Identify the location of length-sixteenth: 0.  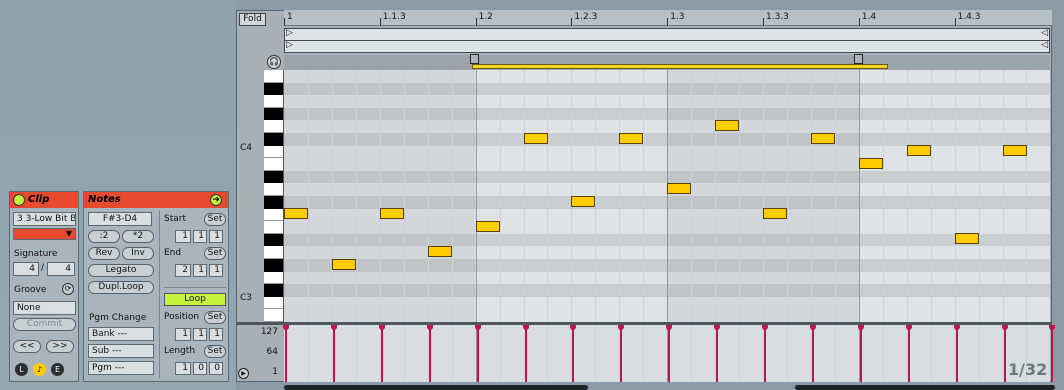
(216, 368).